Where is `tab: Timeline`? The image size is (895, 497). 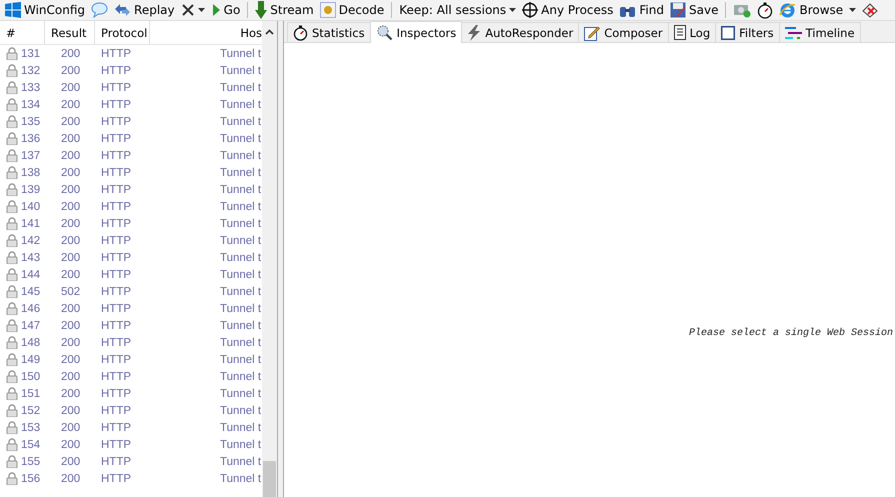 tab: Timeline is located at coordinates (819, 32).